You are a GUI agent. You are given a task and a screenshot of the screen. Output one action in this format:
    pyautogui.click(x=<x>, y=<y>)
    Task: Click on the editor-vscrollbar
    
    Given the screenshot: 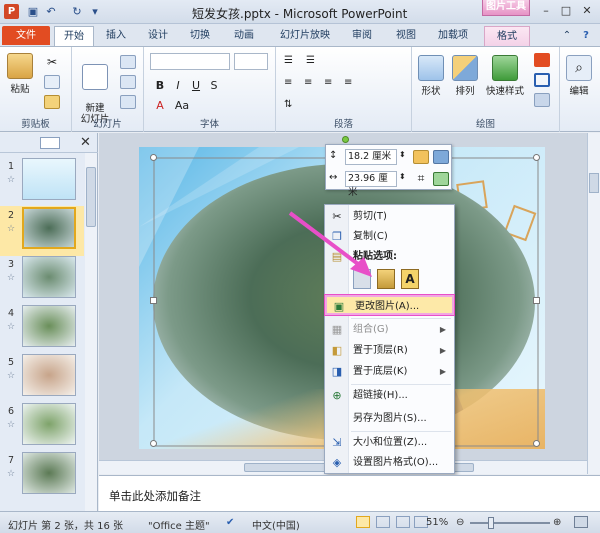 What is the action you would take?
    pyautogui.click(x=593, y=303)
    